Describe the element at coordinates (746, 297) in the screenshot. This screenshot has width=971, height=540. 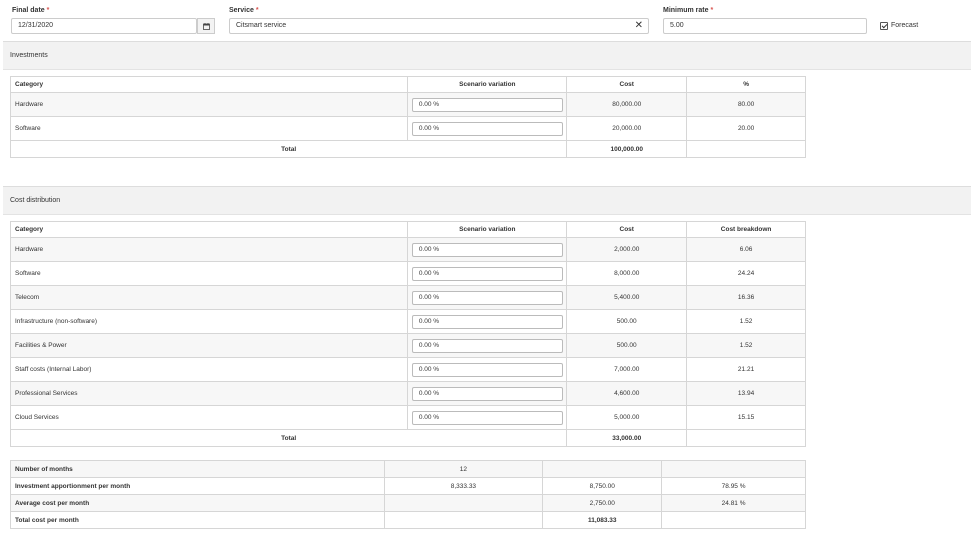
I see `breakdown-cell: 16.36` at that location.